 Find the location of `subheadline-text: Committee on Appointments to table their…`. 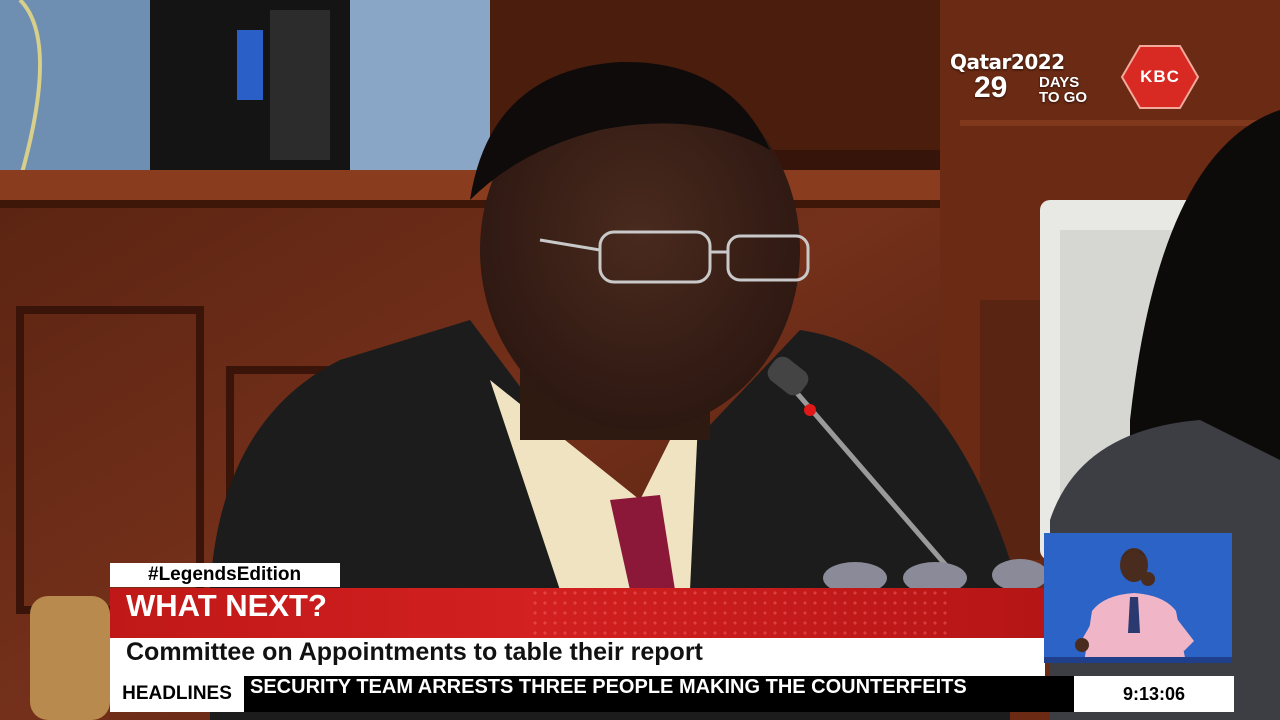

subheadline-text: Committee on Appointments to table their… is located at coordinates (414, 652).